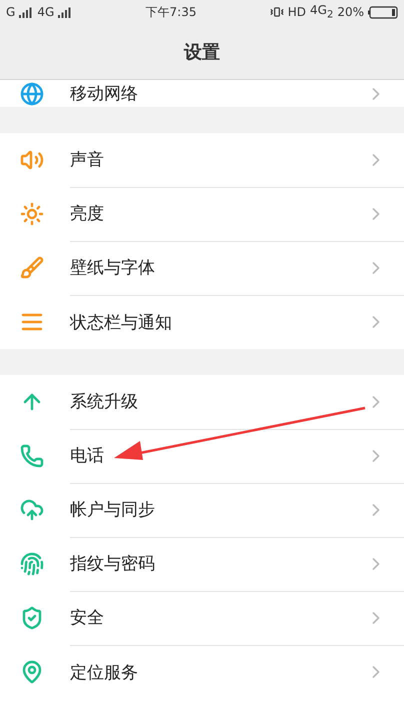 The width and height of the screenshot is (404, 714). What do you see at coordinates (32, 214) in the screenshot?
I see `sun-icon` at bounding box center [32, 214].